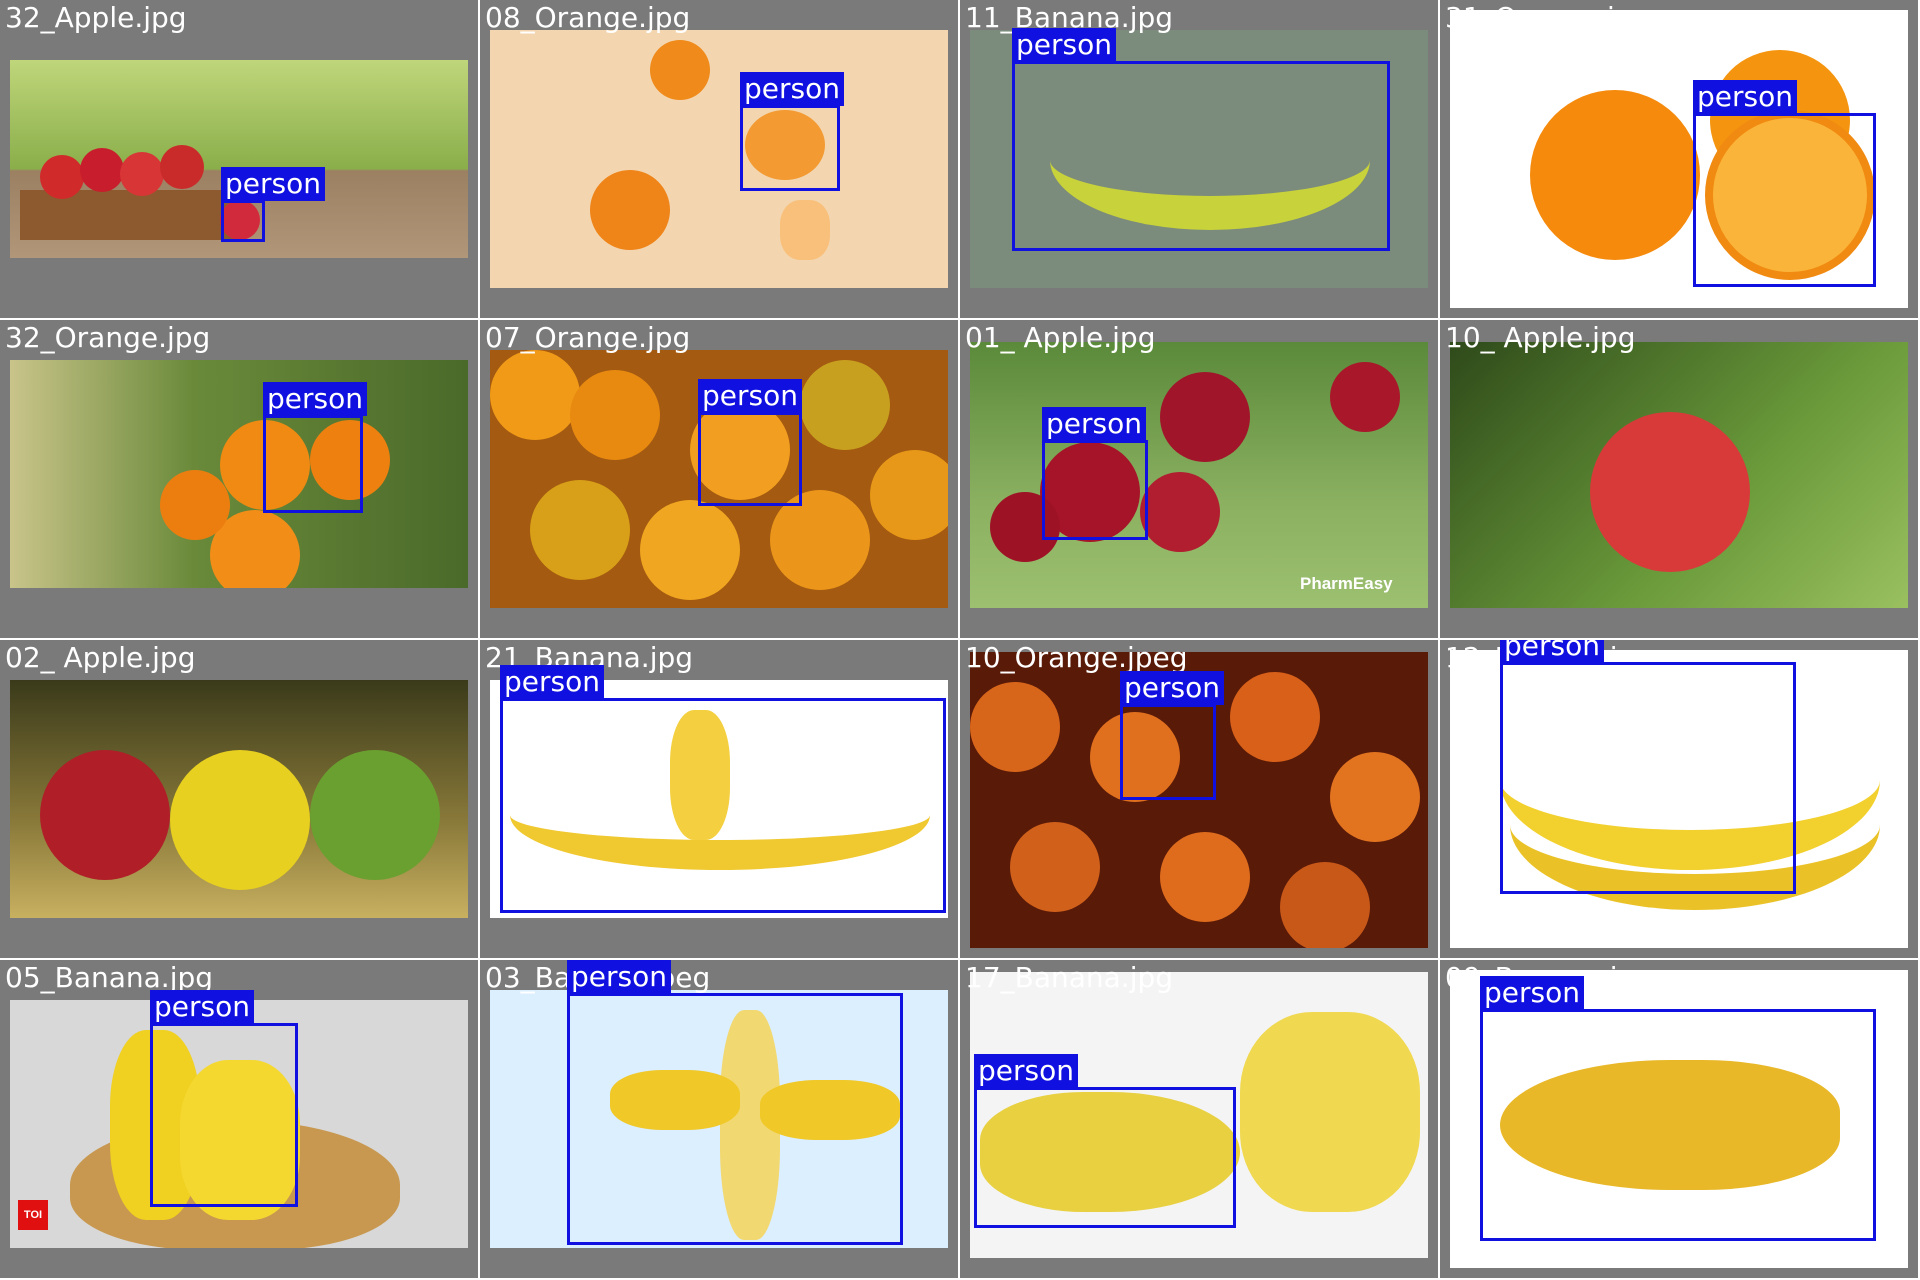 The width and height of the screenshot is (1920, 1280). What do you see at coordinates (96, 17) in the screenshot?
I see `image-filename: 32_Apple.jpg` at bounding box center [96, 17].